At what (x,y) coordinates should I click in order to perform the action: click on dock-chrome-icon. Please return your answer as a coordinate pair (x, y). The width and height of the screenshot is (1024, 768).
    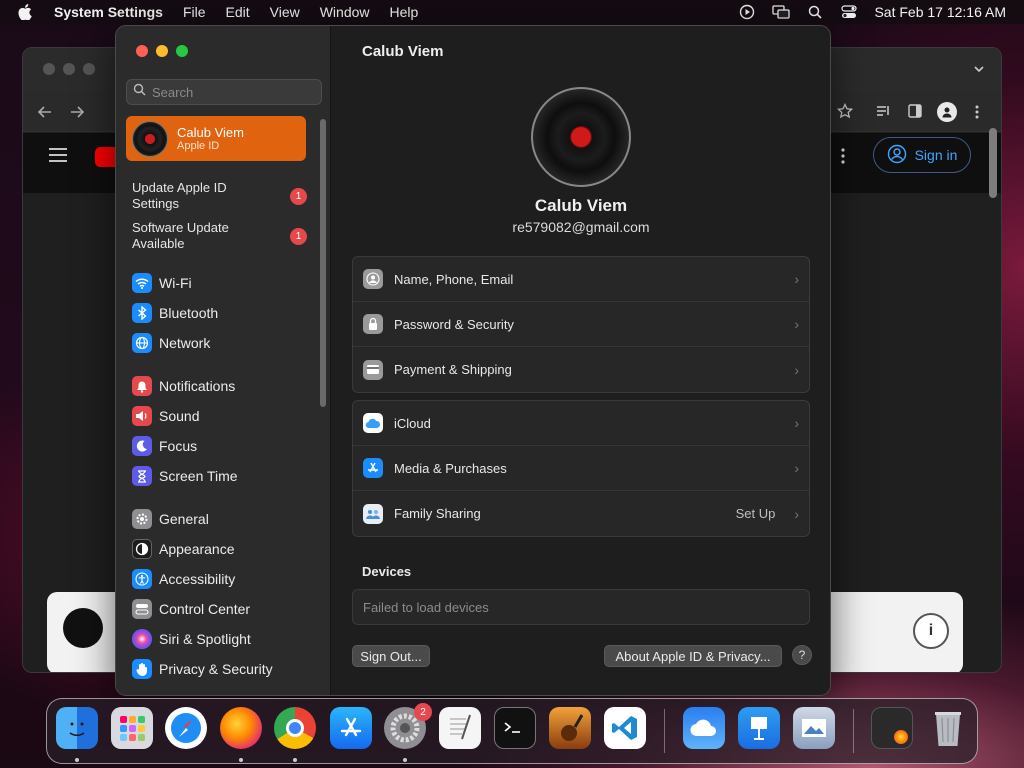
    Looking at the image, I should click on (295, 728).